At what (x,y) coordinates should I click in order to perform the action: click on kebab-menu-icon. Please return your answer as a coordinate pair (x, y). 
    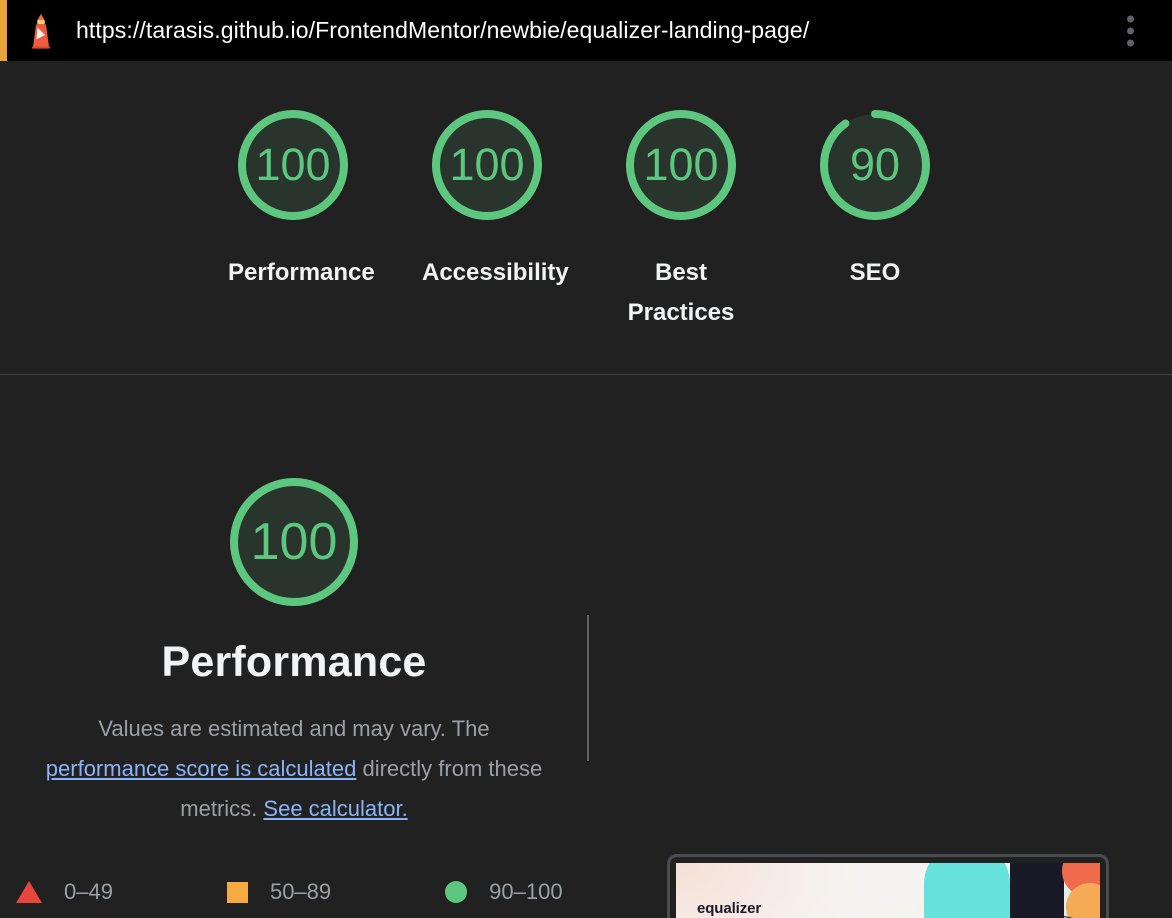
    Looking at the image, I should click on (1130, 30).